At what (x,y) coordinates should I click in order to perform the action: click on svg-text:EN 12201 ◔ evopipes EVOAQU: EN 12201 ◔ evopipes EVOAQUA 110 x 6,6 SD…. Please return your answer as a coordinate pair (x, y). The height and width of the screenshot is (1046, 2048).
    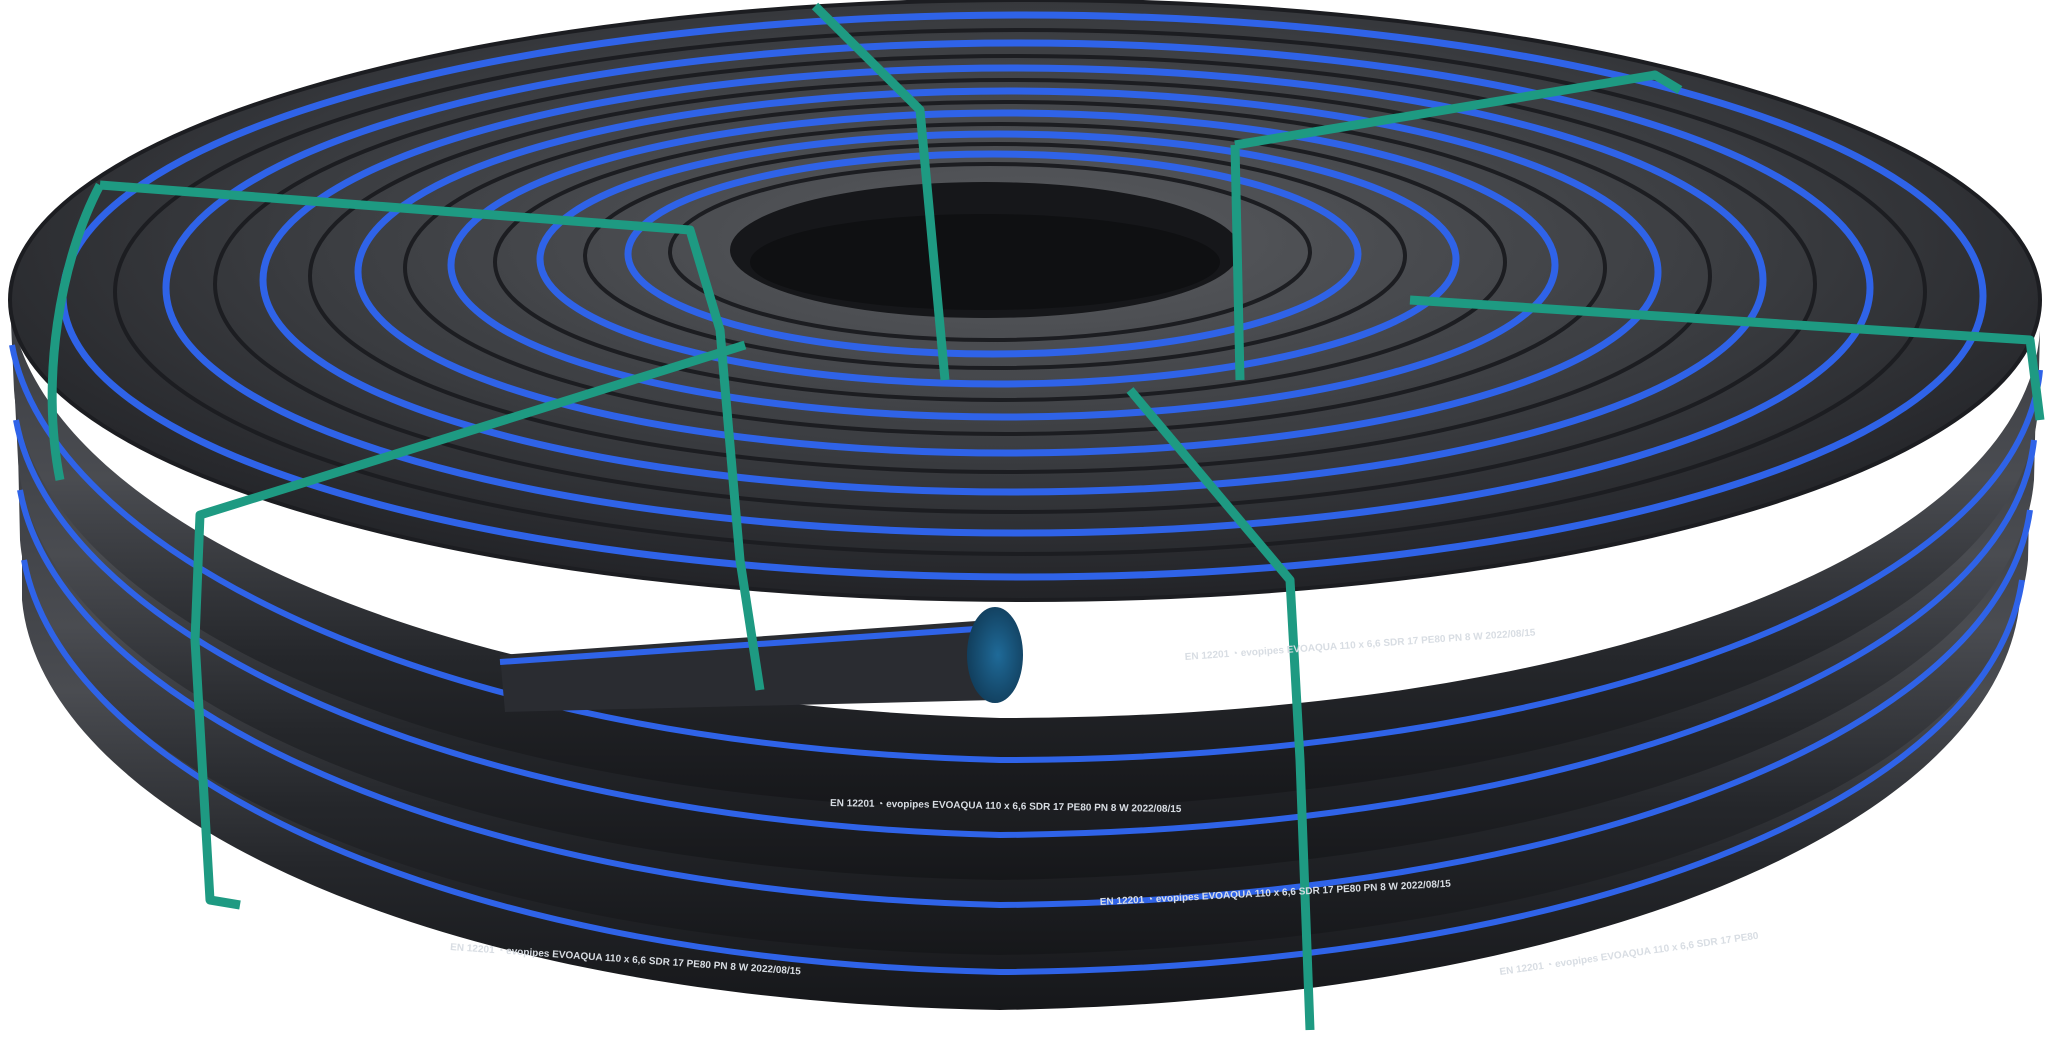
    Looking at the image, I should click on (1360, 645).